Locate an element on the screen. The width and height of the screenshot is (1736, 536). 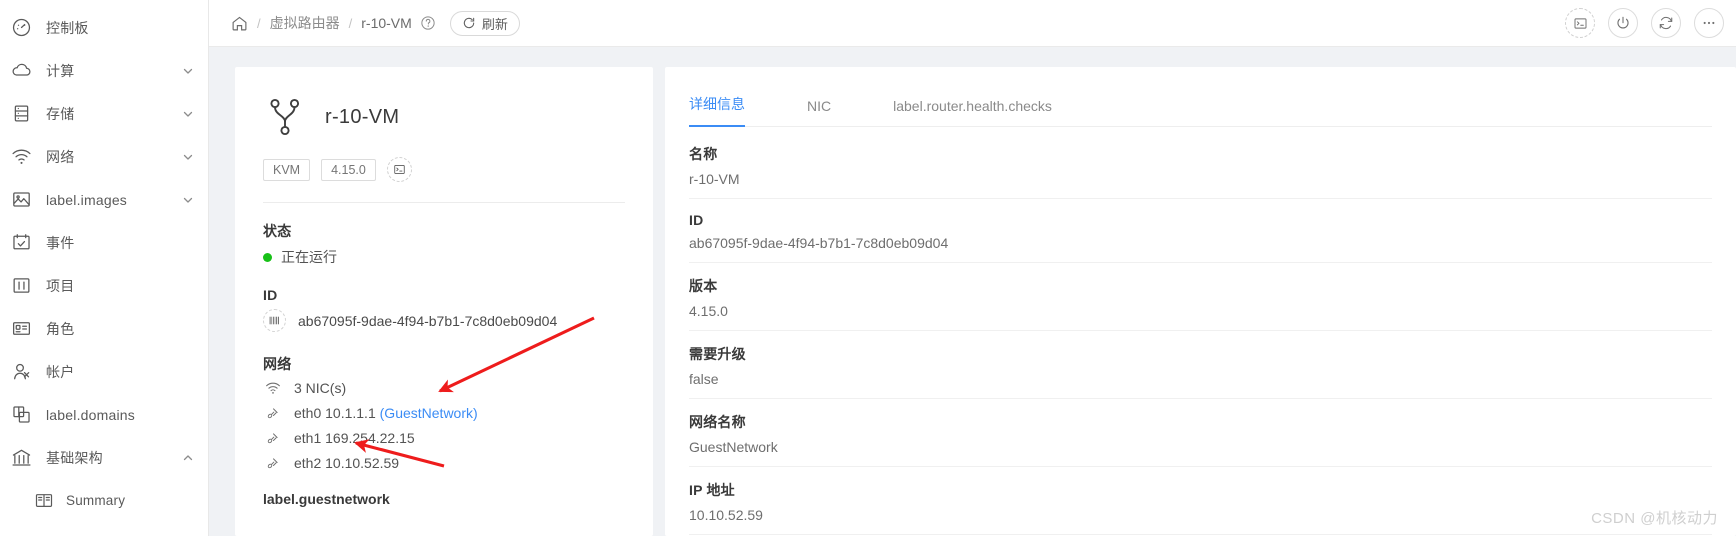
question-circle-icon is located at coordinates (428, 23).